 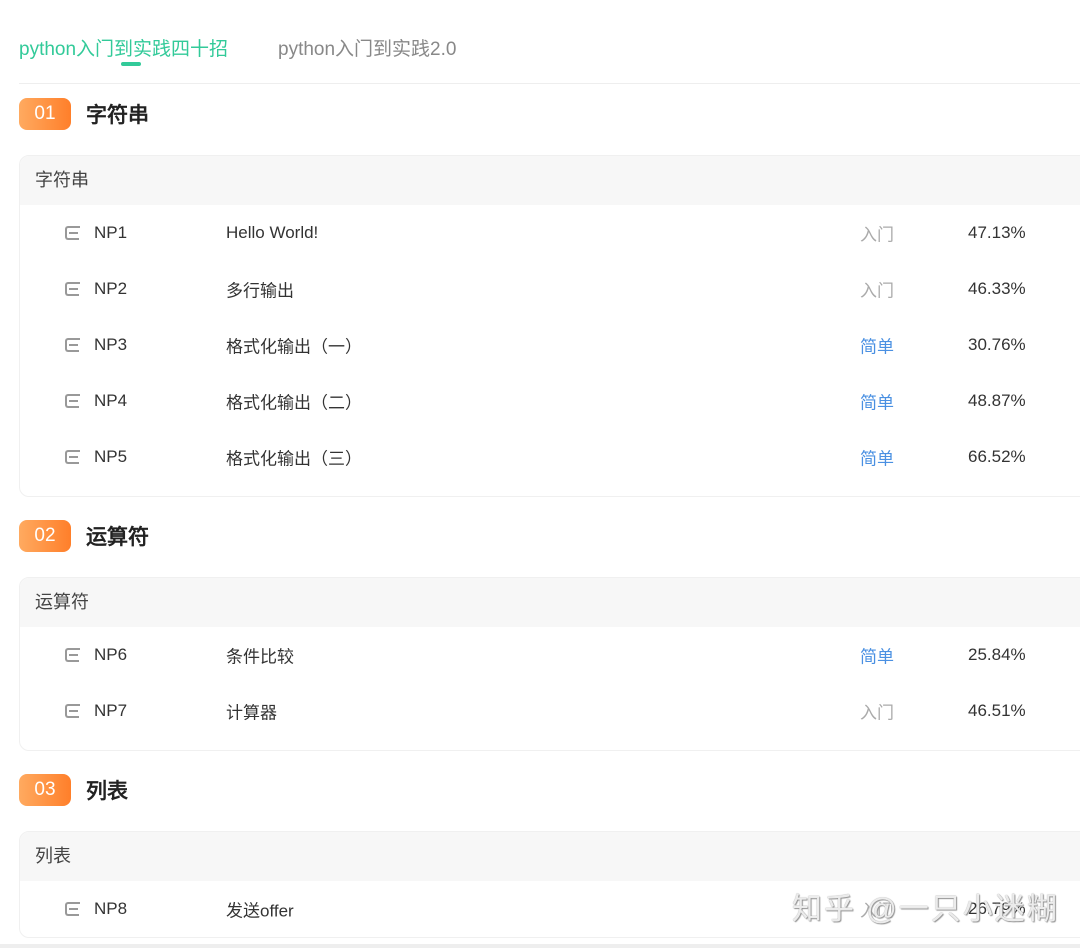 What do you see at coordinates (111, 288) in the screenshot?
I see `problem-id: NP2` at bounding box center [111, 288].